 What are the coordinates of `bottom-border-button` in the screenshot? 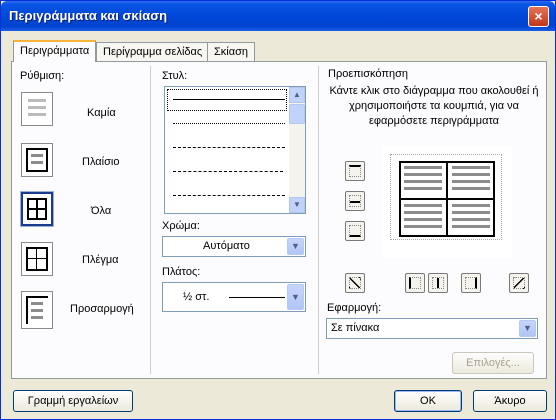 It's located at (355, 231).